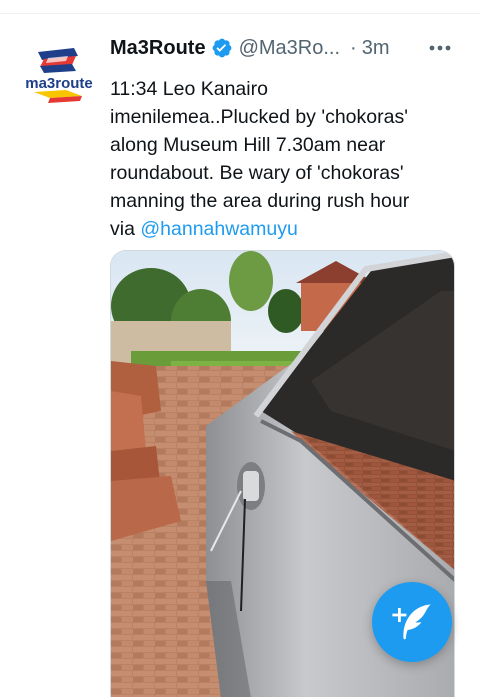 The width and height of the screenshot is (480, 697). What do you see at coordinates (257, 173) in the screenshot?
I see `tweet-text-line: roundabout. Be wary of 'chokoras'` at bounding box center [257, 173].